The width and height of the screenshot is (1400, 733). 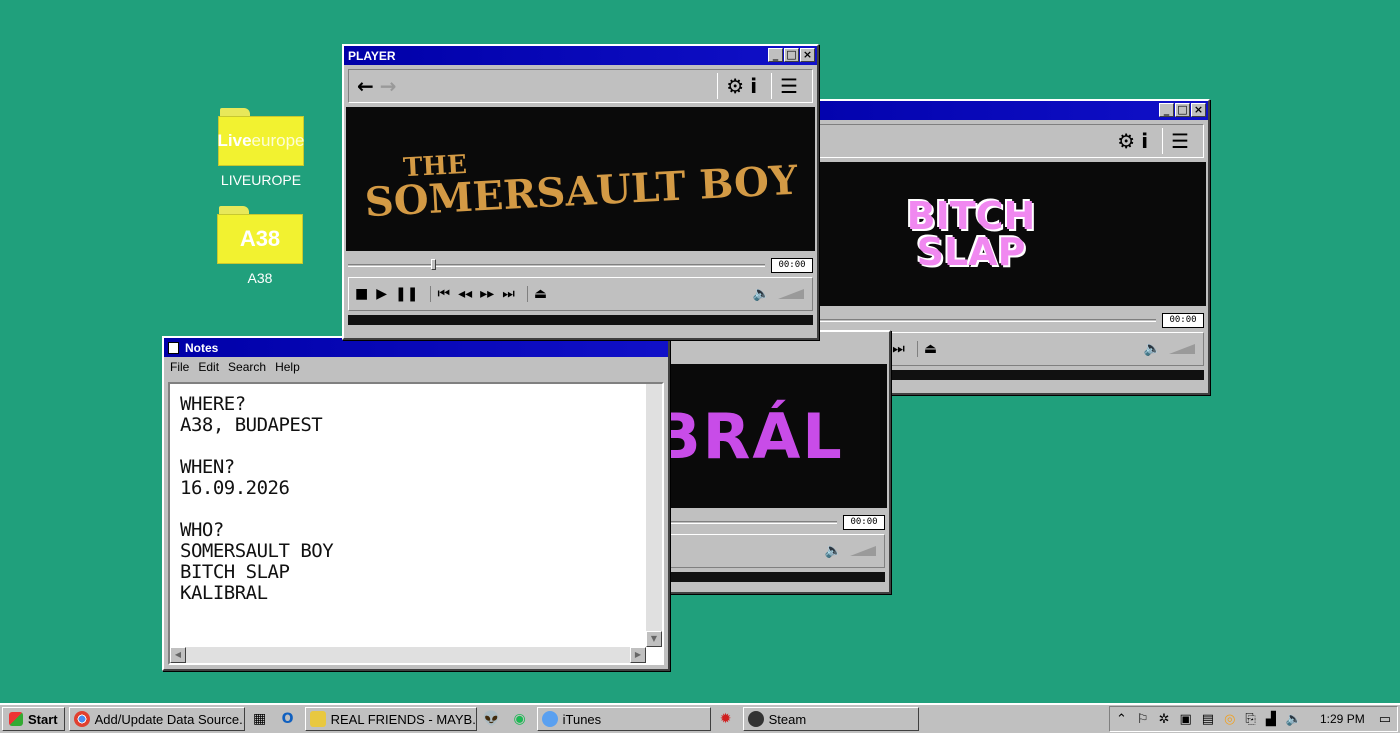 I want to click on start-button: Start, so click(x=33, y=719).